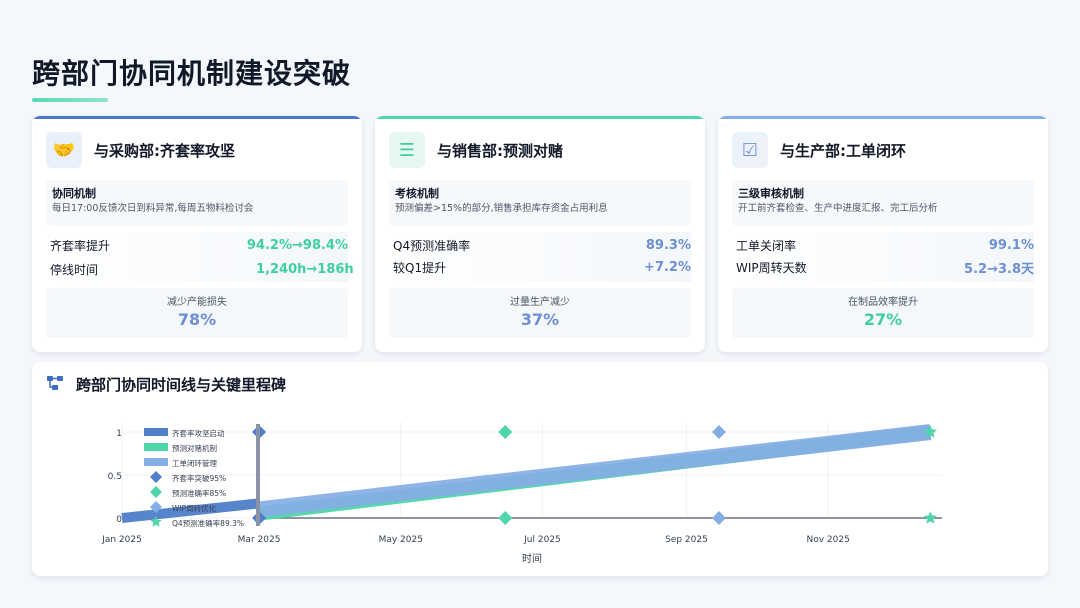 The width and height of the screenshot is (1080, 608). What do you see at coordinates (883, 319) in the screenshot?
I see `summary-value: 27%` at bounding box center [883, 319].